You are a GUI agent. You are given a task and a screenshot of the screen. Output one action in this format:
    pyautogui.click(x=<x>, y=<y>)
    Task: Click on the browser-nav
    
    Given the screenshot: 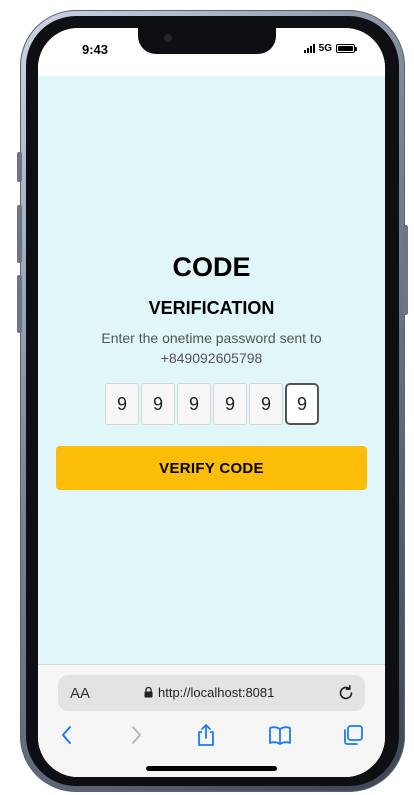 What is the action you would take?
    pyautogui.click(x=211, y=738)
    